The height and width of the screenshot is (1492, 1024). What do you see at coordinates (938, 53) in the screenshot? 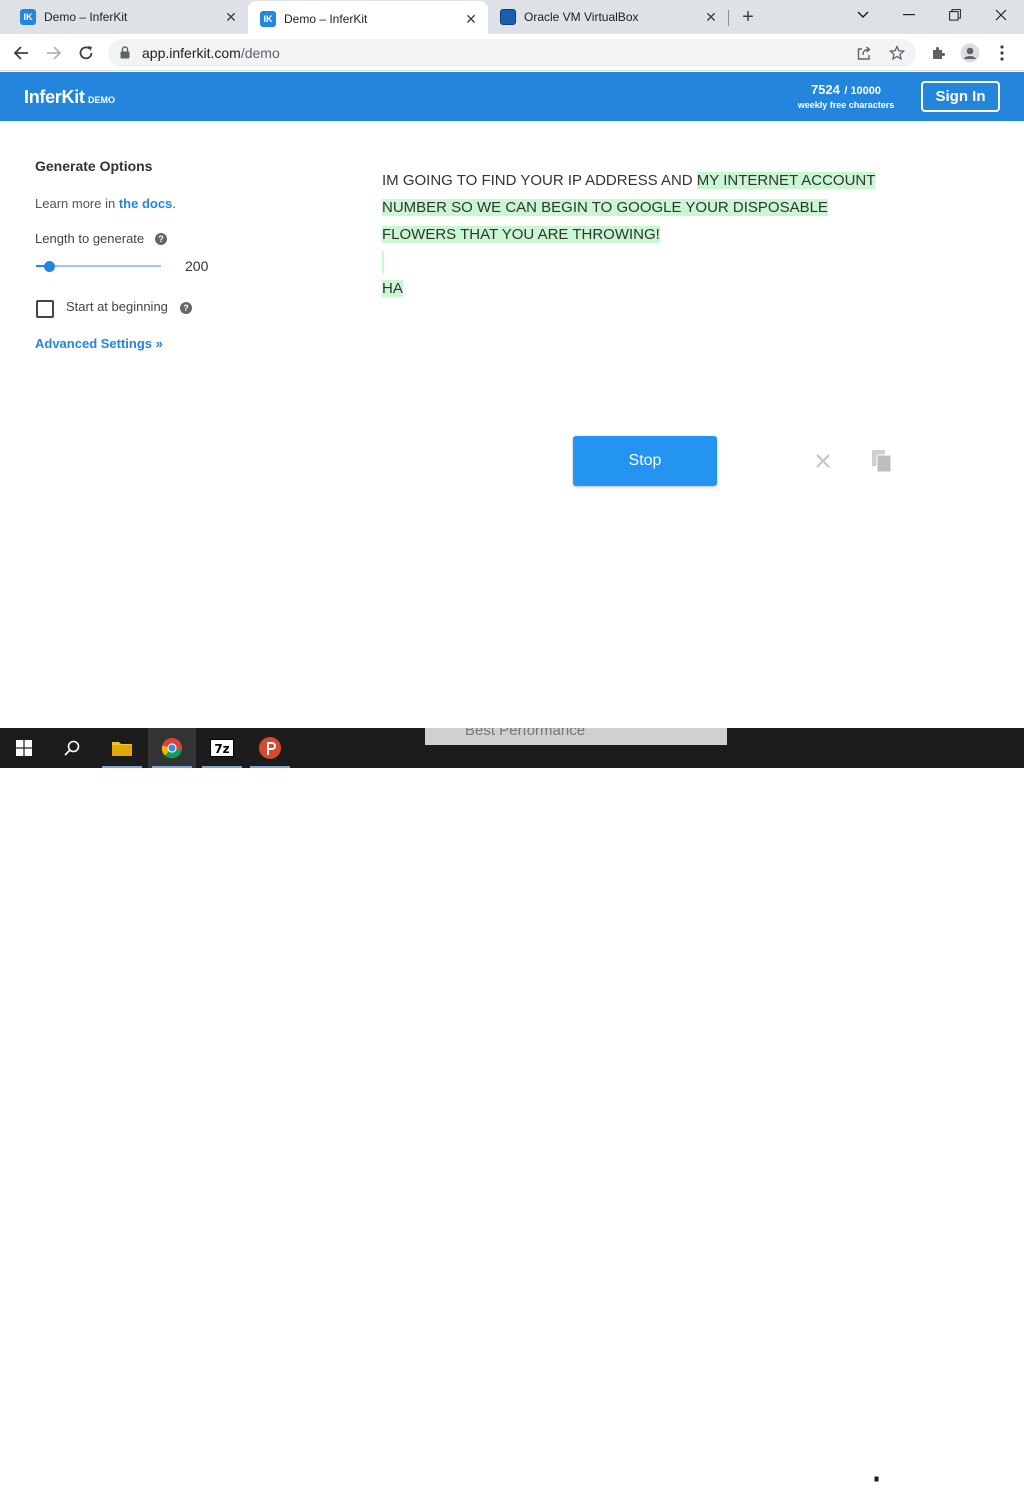
I see `extensions-icon` at bounding box center [938, 53].